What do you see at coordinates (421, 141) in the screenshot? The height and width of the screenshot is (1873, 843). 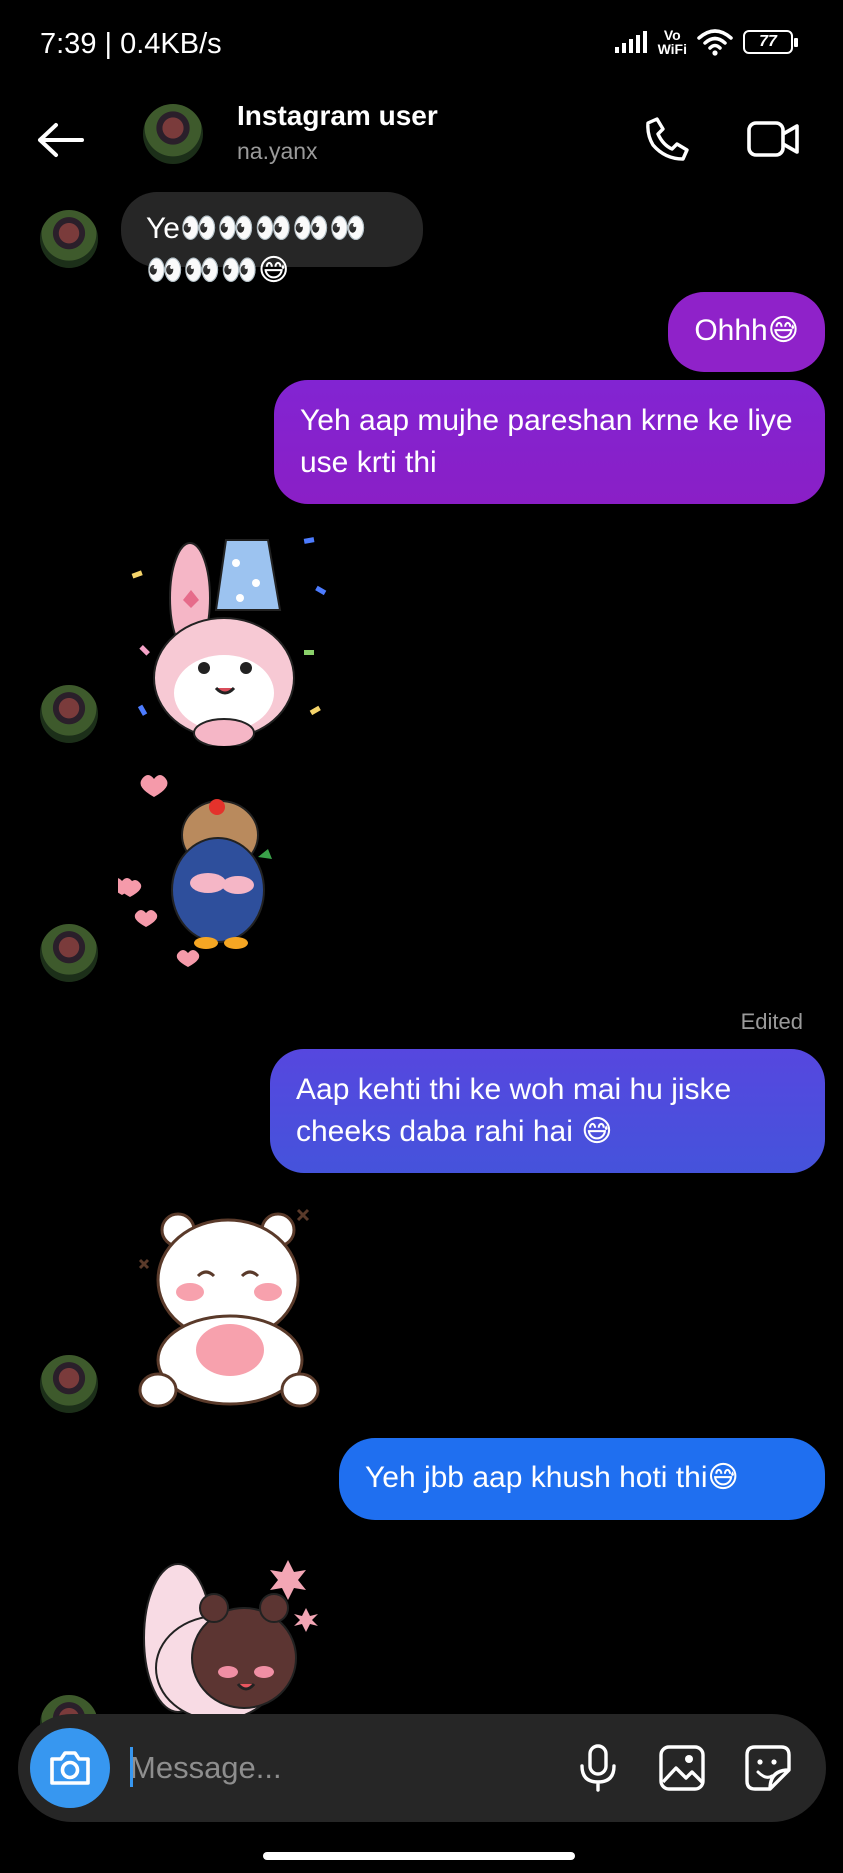 I see `chat-header: Instagram user na.yanx` at bounding box center [421, 141].